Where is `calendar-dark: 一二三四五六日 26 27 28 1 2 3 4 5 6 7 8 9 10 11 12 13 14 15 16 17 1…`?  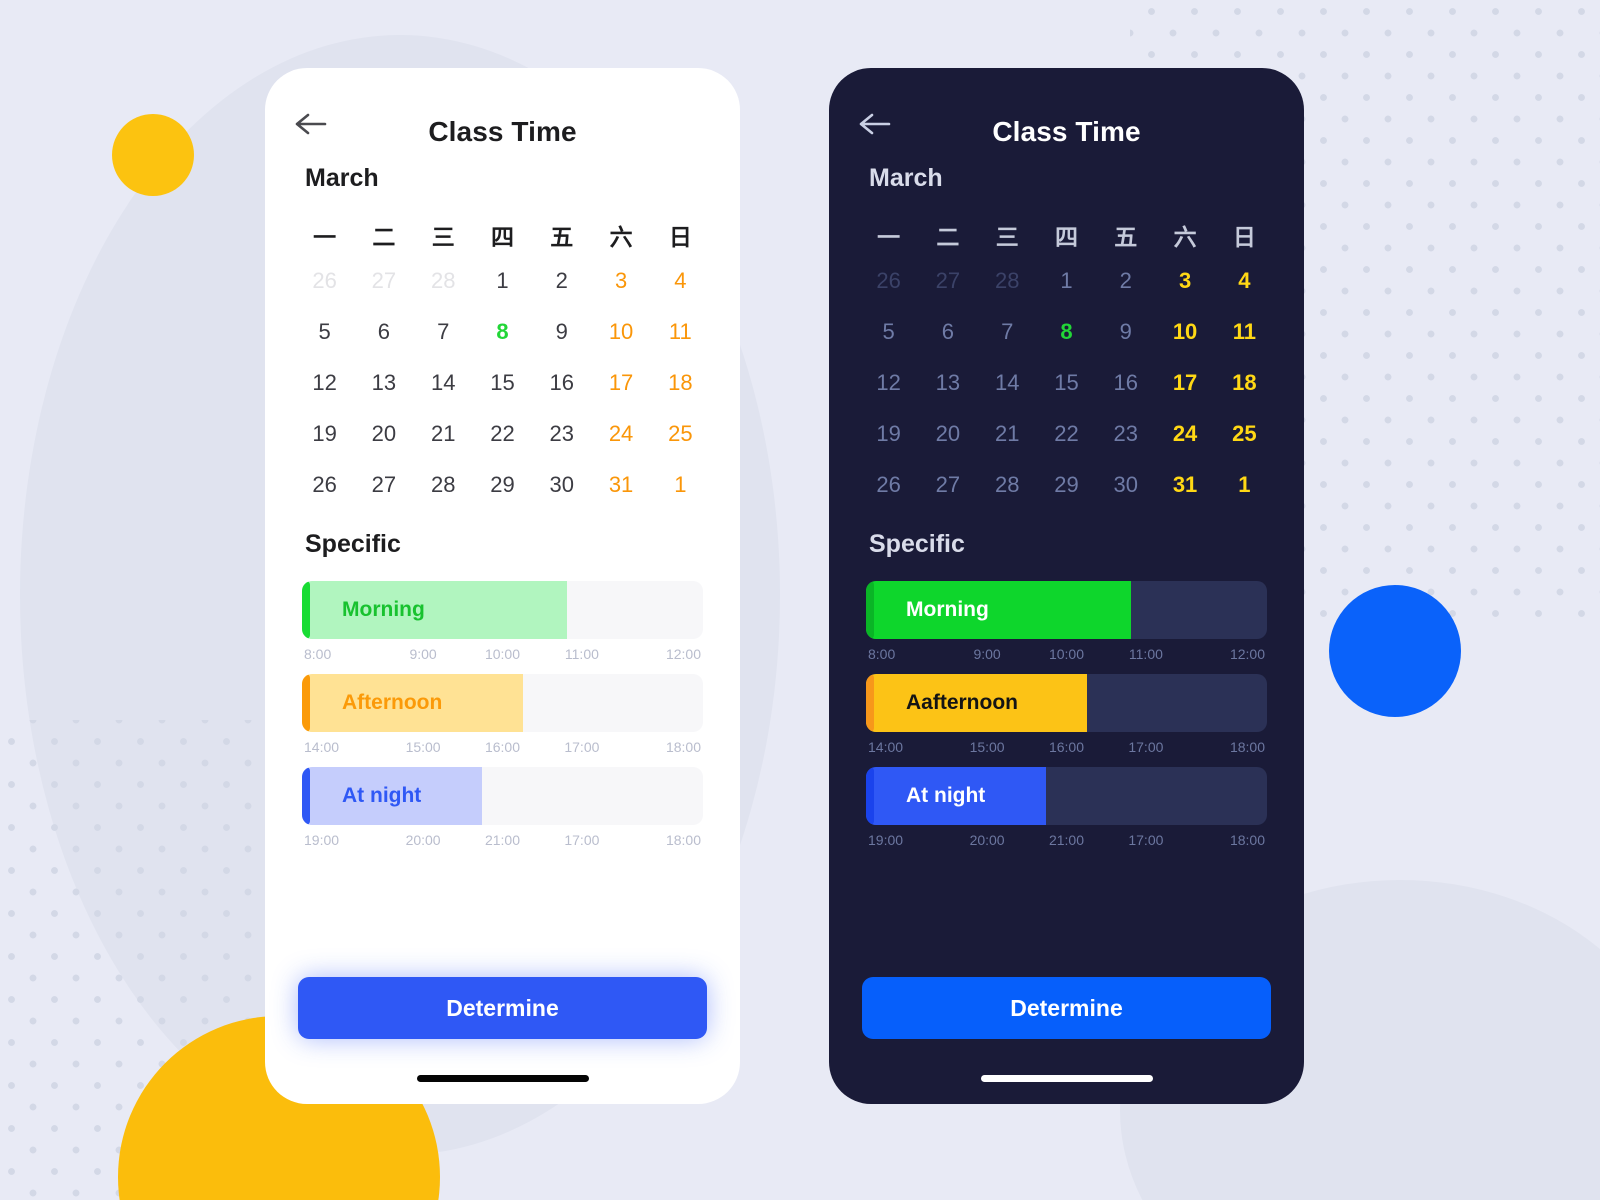 calendar-dark: 一二三四五六日 26 27 28 1 2 3 4 5 6 7 8 9 10 11 12 13 14 15 16 17 1… is located at coordinates (1066, 362).